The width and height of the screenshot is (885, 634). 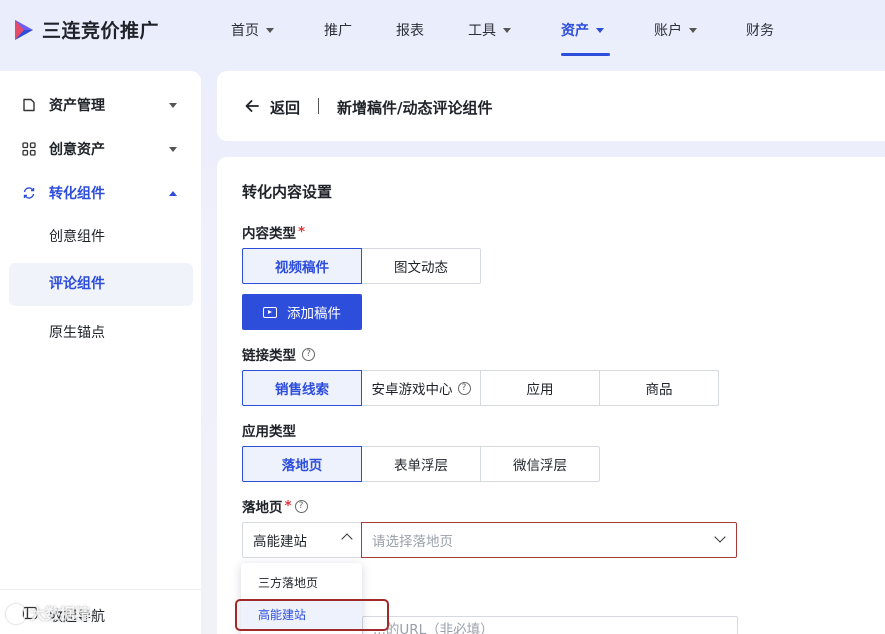 I want to click on content-type-video: 视频稿件, so click(x=302, y=266).